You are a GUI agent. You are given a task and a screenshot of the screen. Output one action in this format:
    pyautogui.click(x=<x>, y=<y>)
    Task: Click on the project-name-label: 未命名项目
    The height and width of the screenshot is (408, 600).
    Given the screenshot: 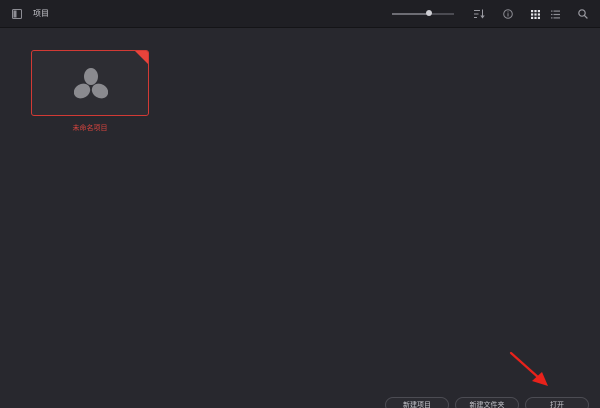 What is the action you would take?
    pyautogui.click(x=90, y=128)
    